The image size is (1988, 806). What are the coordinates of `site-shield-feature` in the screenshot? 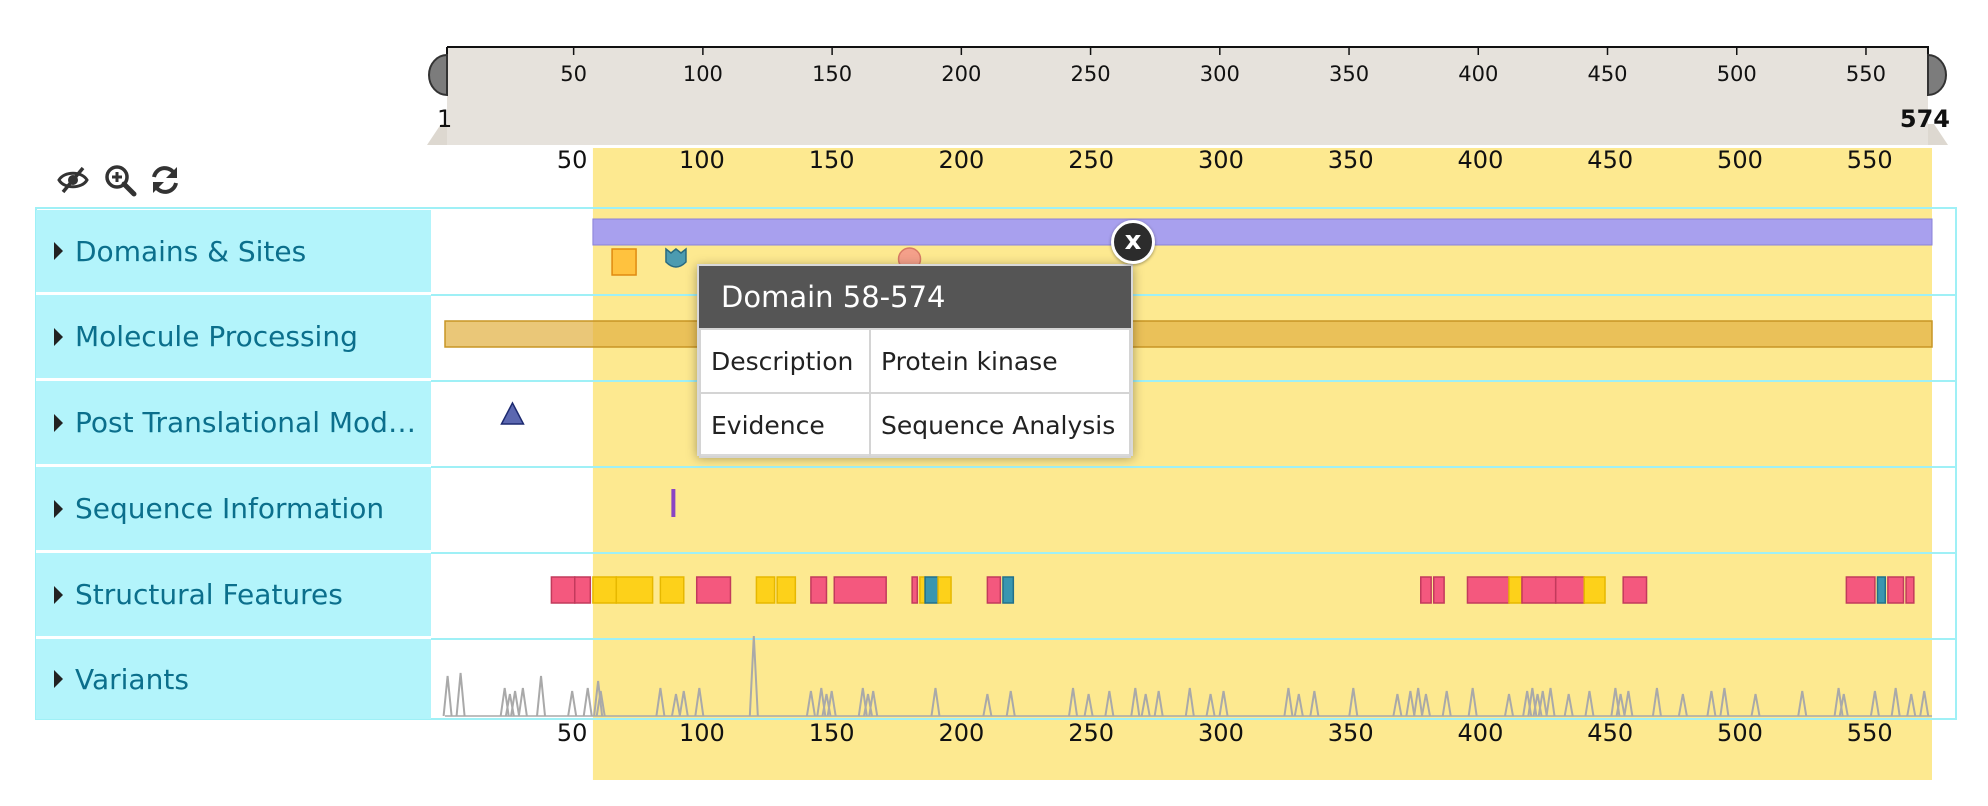 It's located at (676, 257).